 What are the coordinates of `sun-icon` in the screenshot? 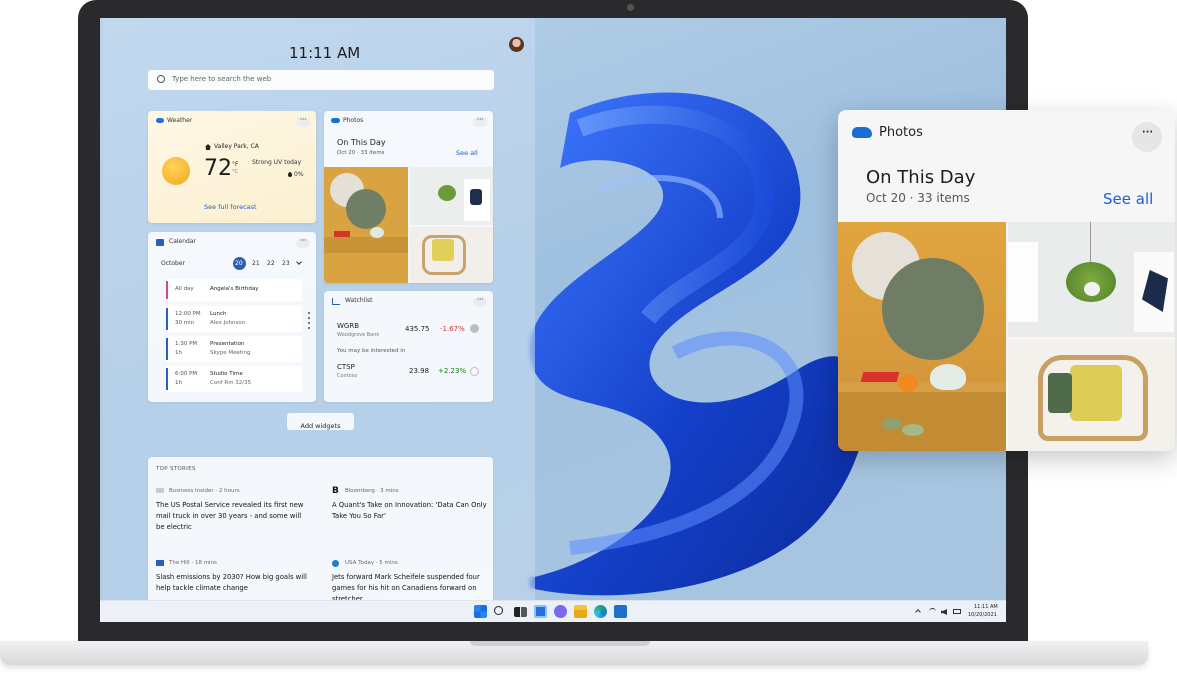 It's located at (176, 171).